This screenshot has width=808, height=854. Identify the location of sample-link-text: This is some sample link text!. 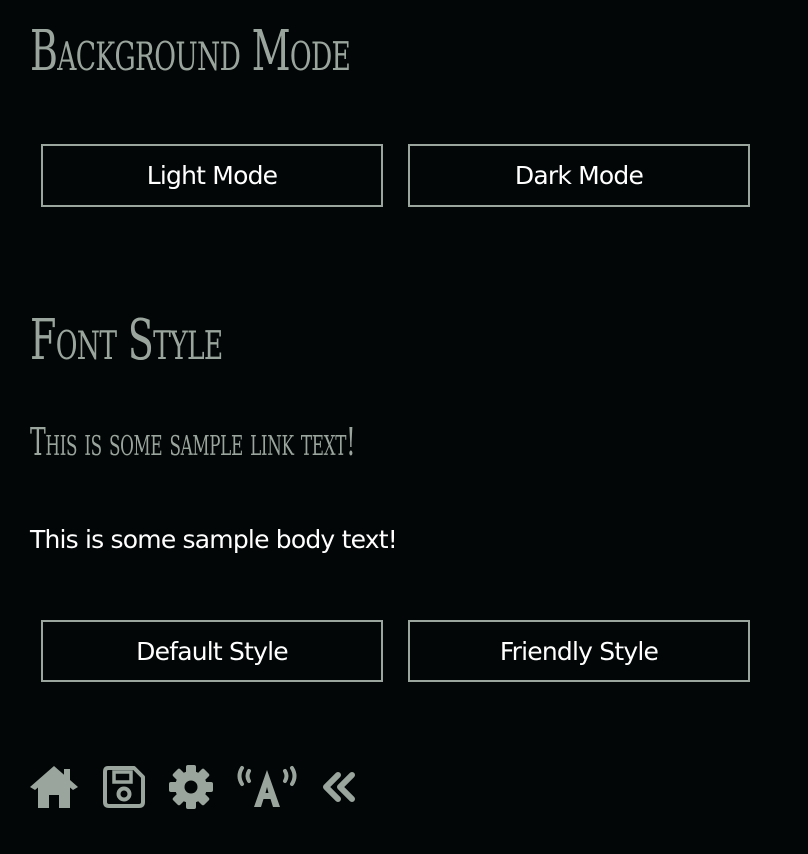
(193, 442).